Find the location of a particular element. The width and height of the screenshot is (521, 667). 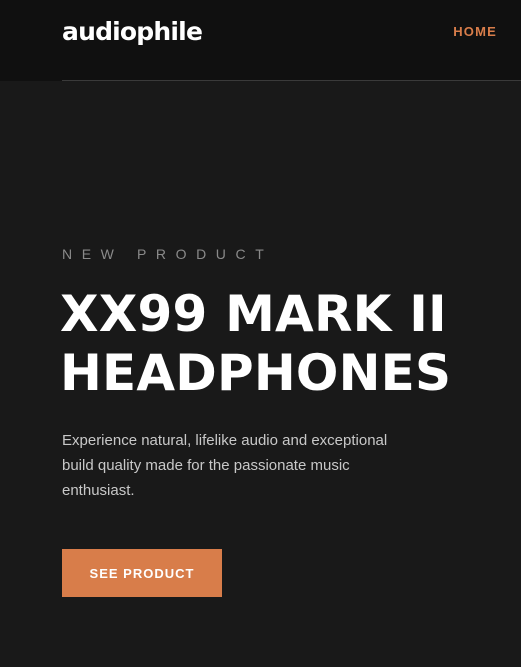

product-headline: XX99 MARK II HEADPHONES is located at coordinates (280, 344).